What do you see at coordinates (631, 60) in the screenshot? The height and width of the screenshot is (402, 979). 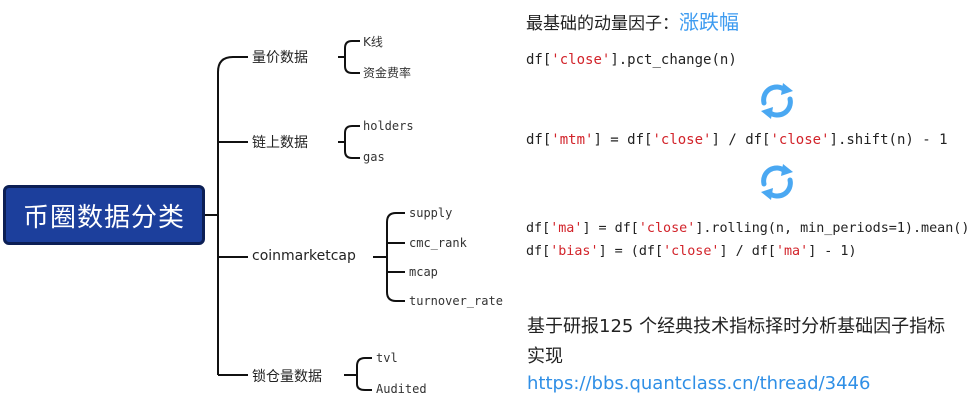 I see `code-line-pct-change: df['close'].pct_change(n)` at bounding box center [631, 60].